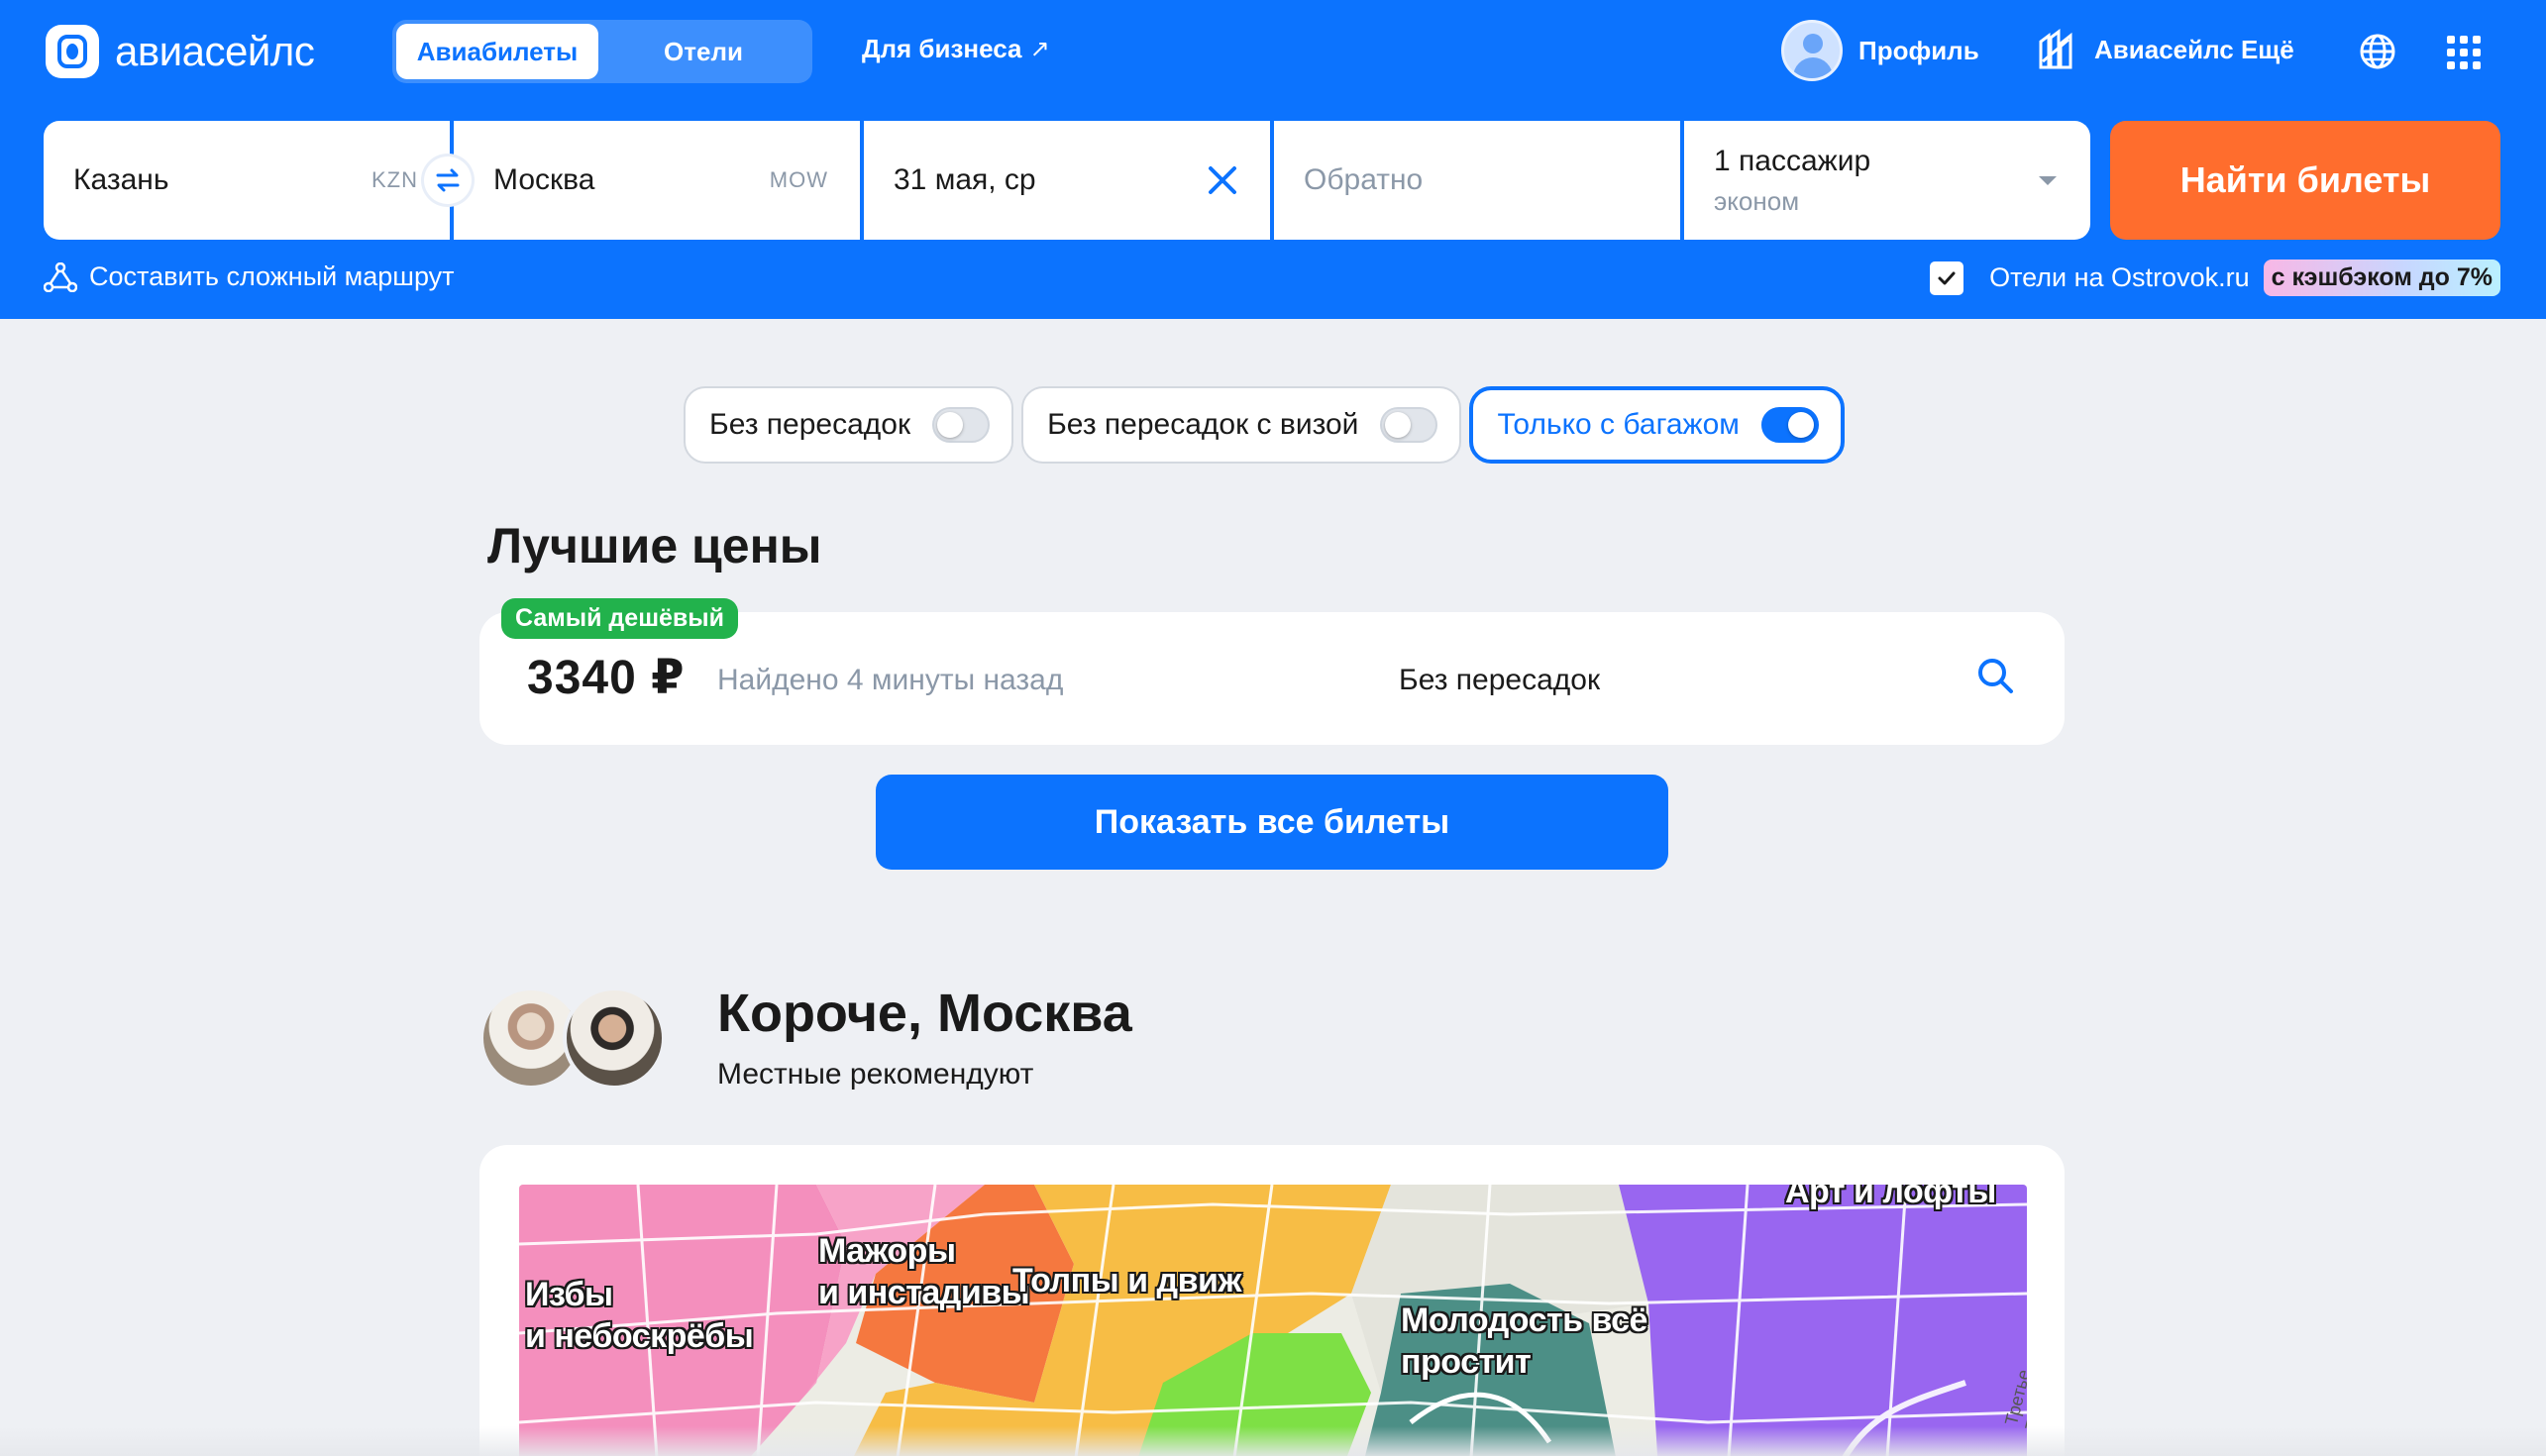 The image size is (2546, 1456). What do you see at coordinates (1919, 50) in the screenshot?
I see `profile-label: Профиль` at bounding box center [1919, 50].